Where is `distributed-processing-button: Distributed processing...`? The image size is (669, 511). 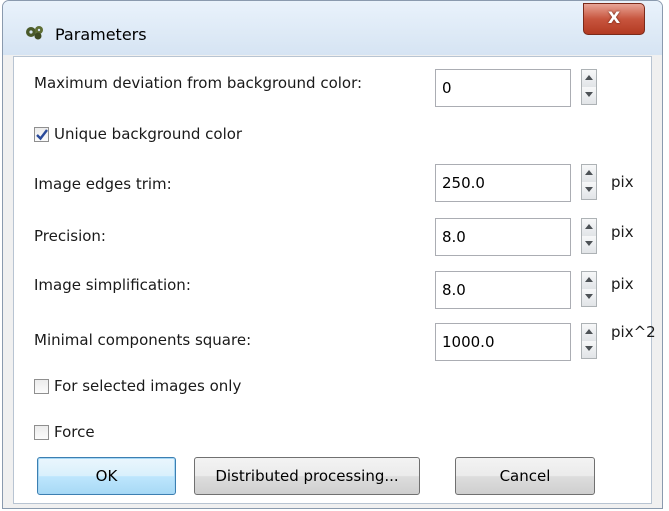 distributed-processing-button: Distributed processing... is located at coordinates (307, 476).